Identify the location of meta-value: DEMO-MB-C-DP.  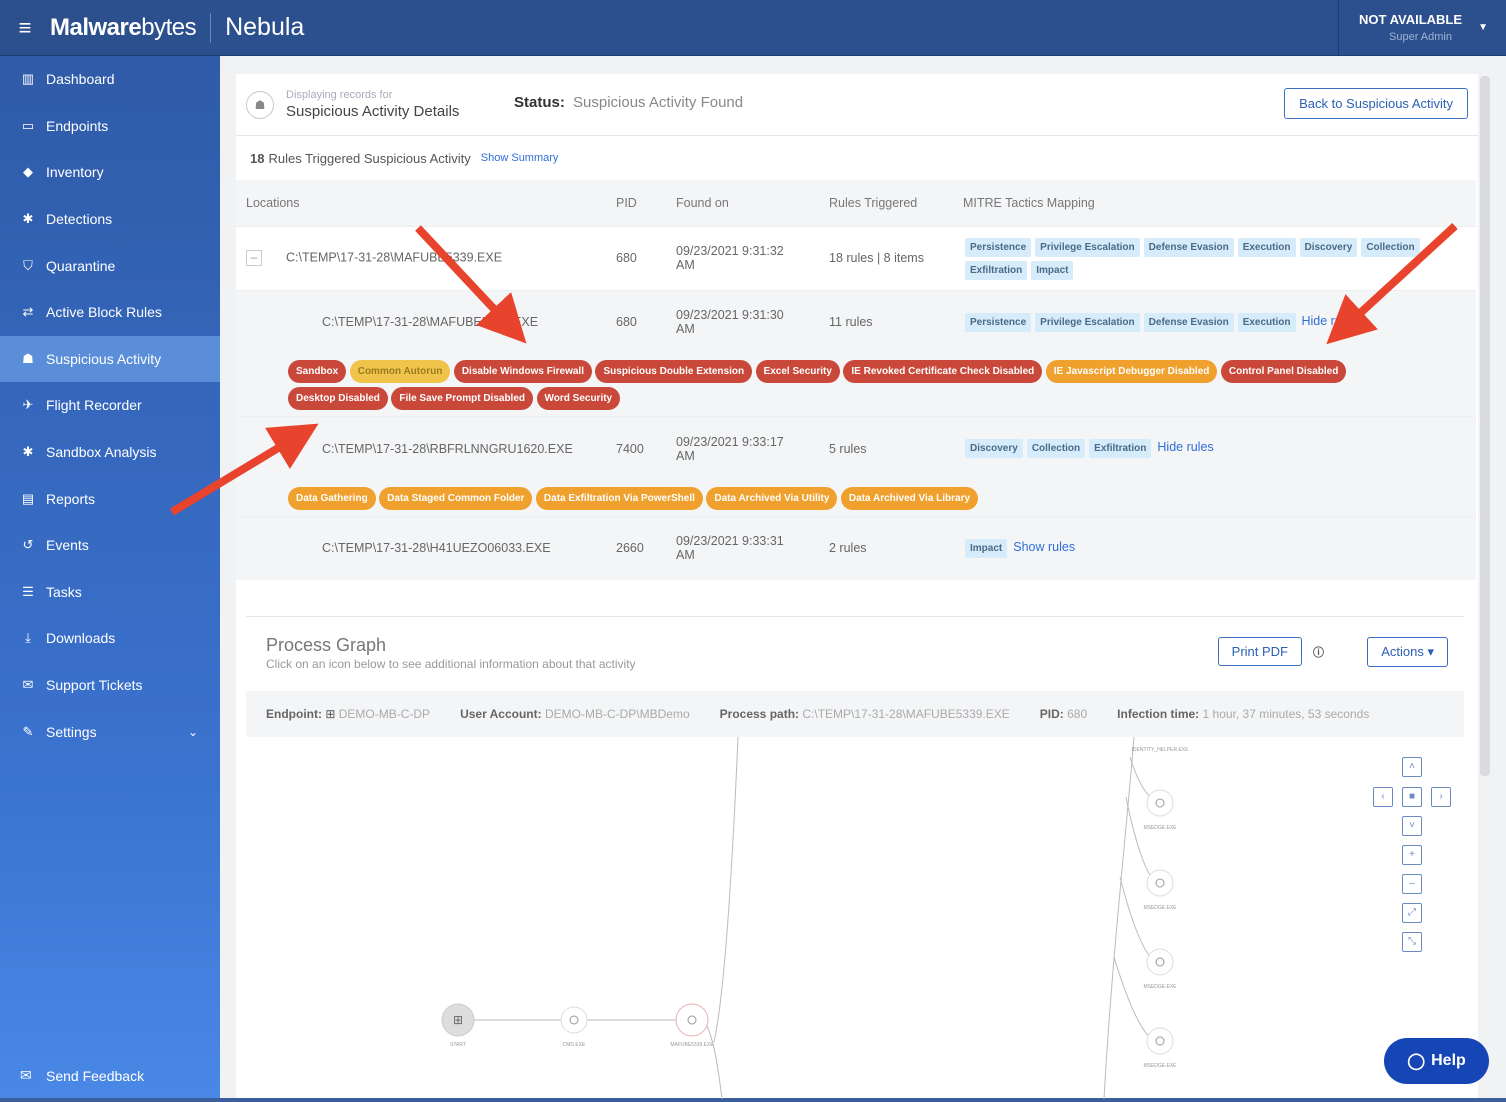
(384, 714).